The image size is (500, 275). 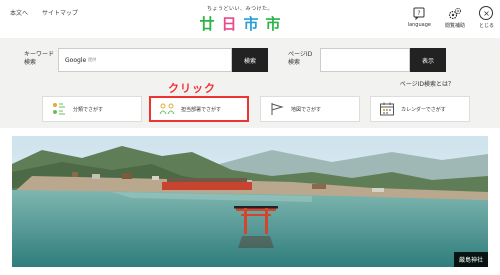 I want to click on photo-caption: 厳島神社, so click(x=470, y=259).